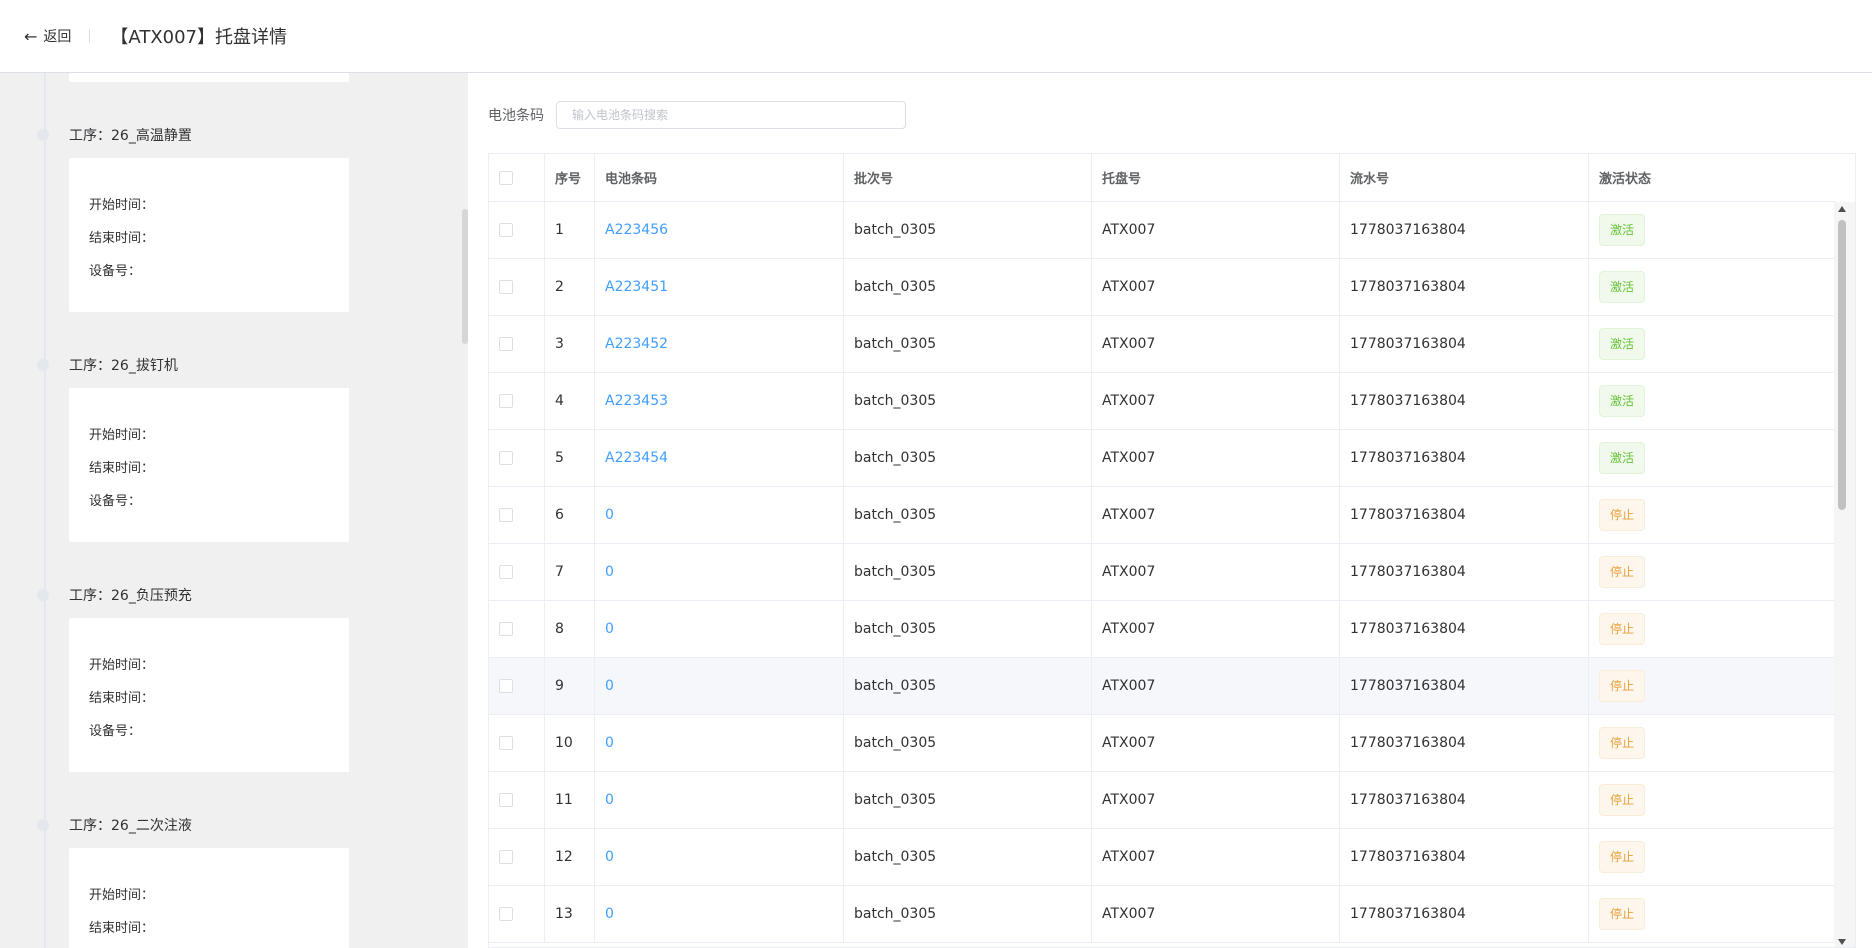 Image resolution: width=1872 pixels, height=948 pixels. I want to click on scroll-thumb, so click(1842, 365).